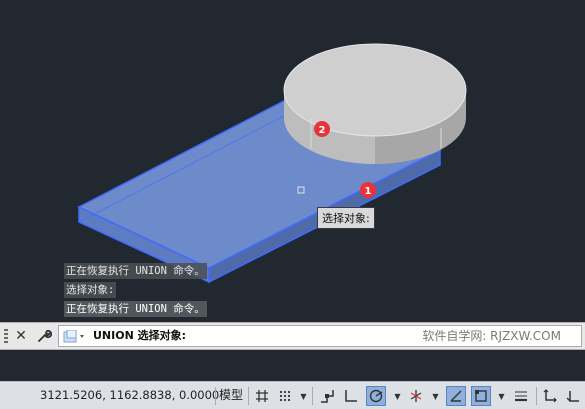  I want to click on command-input: UNION 选择对象: 软件自学网: RJZXW.COM, so click(320, 336).